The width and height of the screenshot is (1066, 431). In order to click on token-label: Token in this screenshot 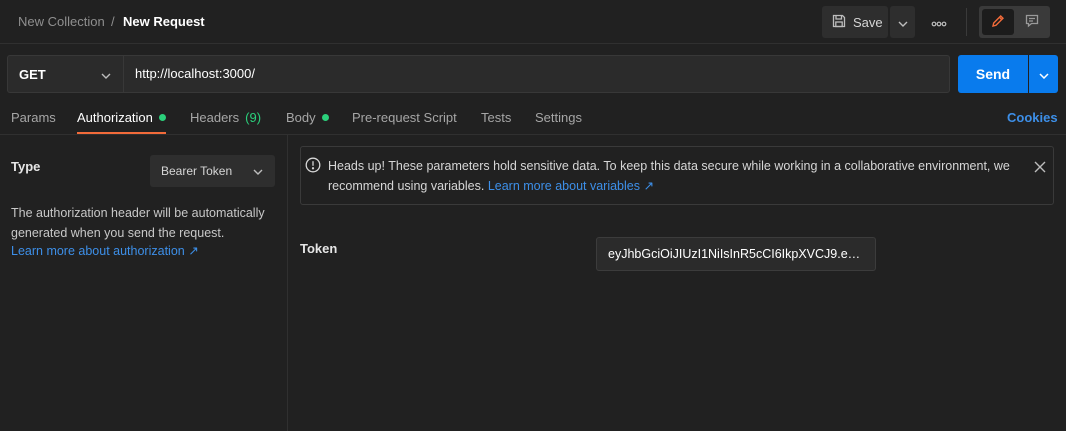, I will do `click(319, 248)`.